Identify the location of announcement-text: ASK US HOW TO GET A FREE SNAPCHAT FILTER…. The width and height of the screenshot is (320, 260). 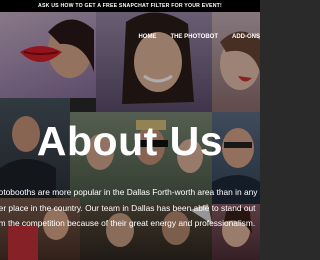
(130, 6).